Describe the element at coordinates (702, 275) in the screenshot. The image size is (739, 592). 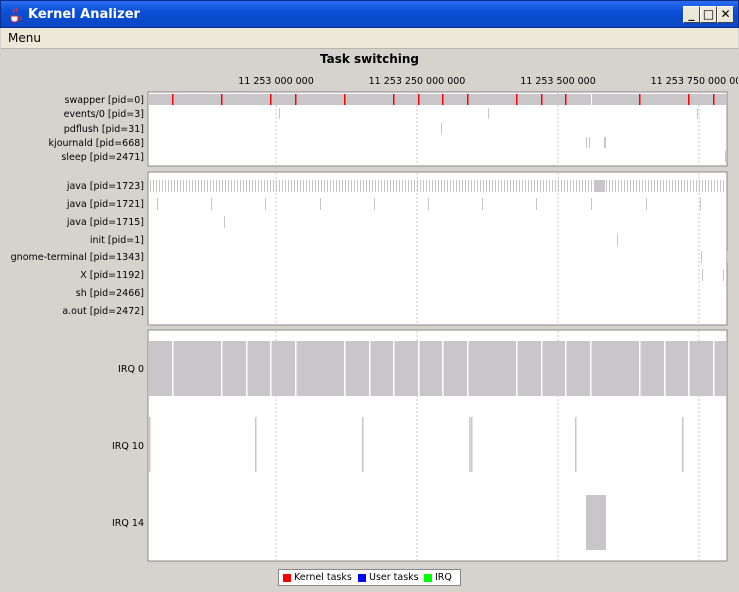
I see `task-bar-x` at that location.